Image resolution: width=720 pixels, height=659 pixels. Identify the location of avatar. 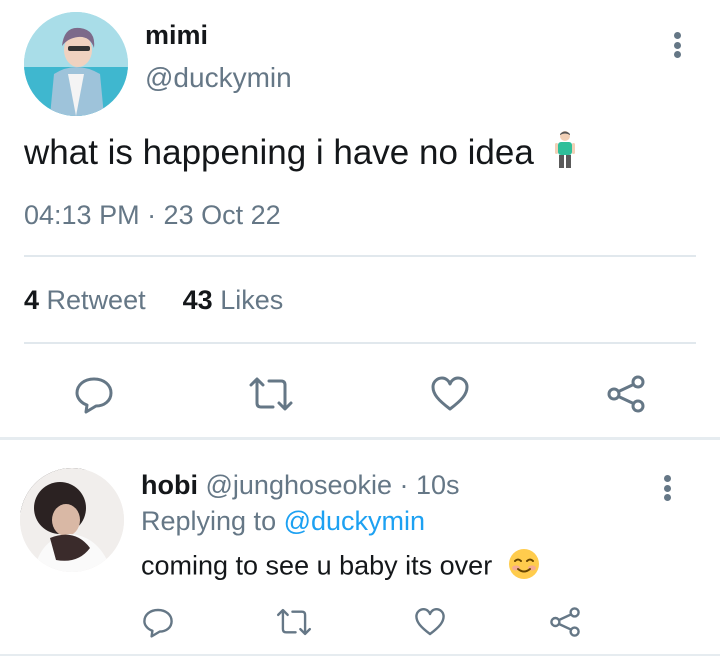
(76, 64).